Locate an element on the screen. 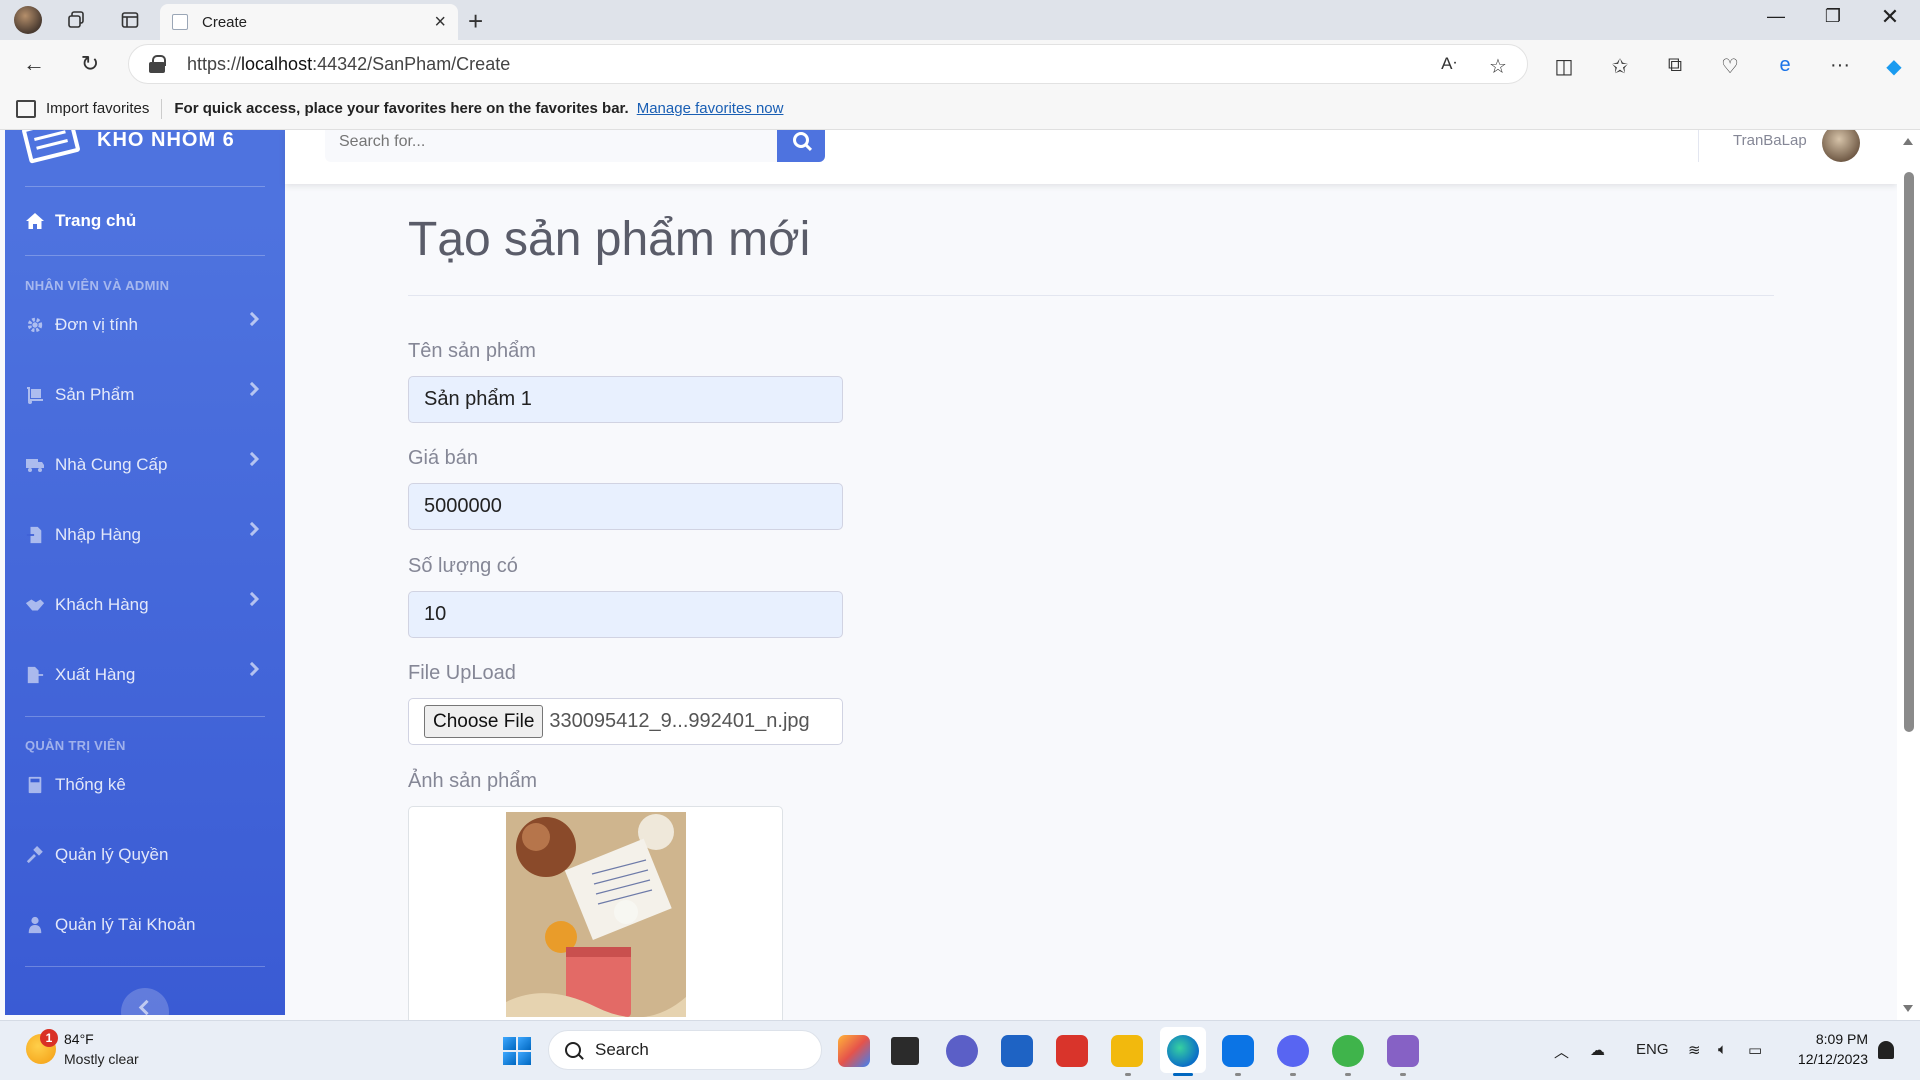 This screenshot has width=1920, height=1080. url-text: https://localhost:44342/SanPham/Create is located at coordinates (349, 63).